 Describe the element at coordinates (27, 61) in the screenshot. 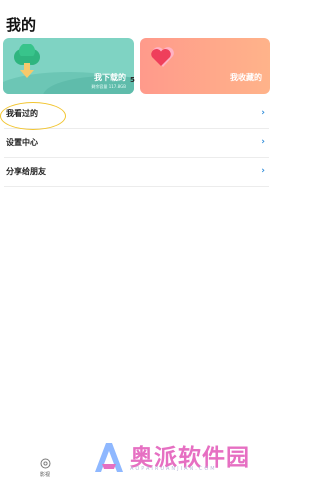

I see `download-tree-icon` at that location.